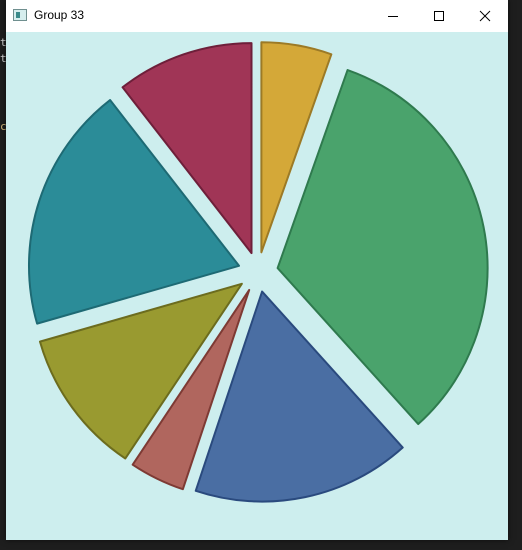 This screenshot has width=522, height=550. I want to click on maximize-icon, so click(439, 16).